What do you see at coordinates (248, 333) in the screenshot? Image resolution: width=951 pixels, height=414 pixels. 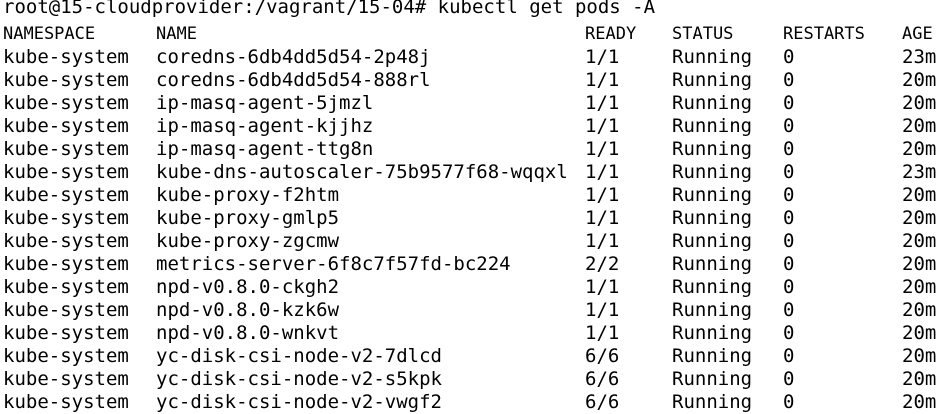 I see `pod-name: npd-v0.8.0-wnkvt` at bounding box center [248, 333].